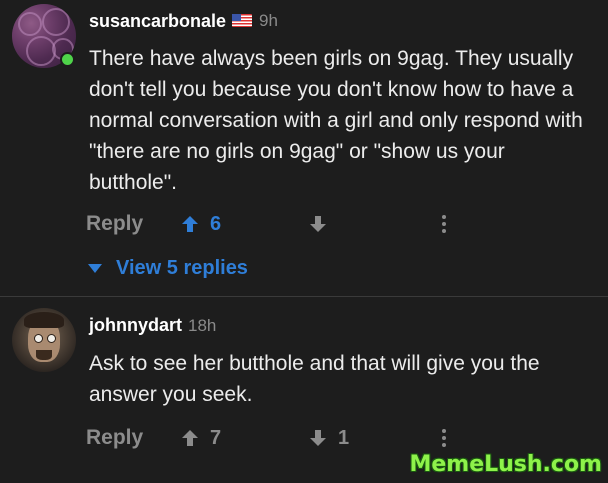 This screenshot has width=608, height=483. What do you see at coordinates (216, 224) in the screenshot?
I see `upvote-count: 6` at bounding box center [216, 224].